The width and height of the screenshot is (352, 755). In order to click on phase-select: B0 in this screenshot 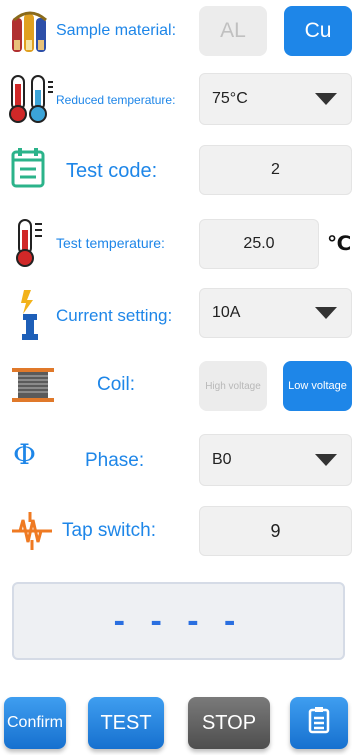, I will do `click(275, 460)`.